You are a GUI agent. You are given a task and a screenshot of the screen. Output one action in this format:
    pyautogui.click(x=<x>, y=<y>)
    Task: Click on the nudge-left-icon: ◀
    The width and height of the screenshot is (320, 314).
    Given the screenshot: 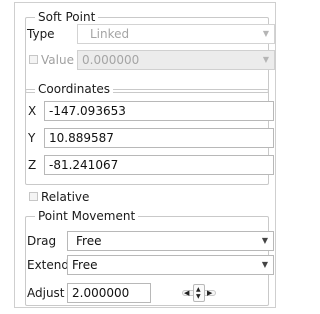 What is the action you would take?
    pyautogui.click(x=186, y=293)
    